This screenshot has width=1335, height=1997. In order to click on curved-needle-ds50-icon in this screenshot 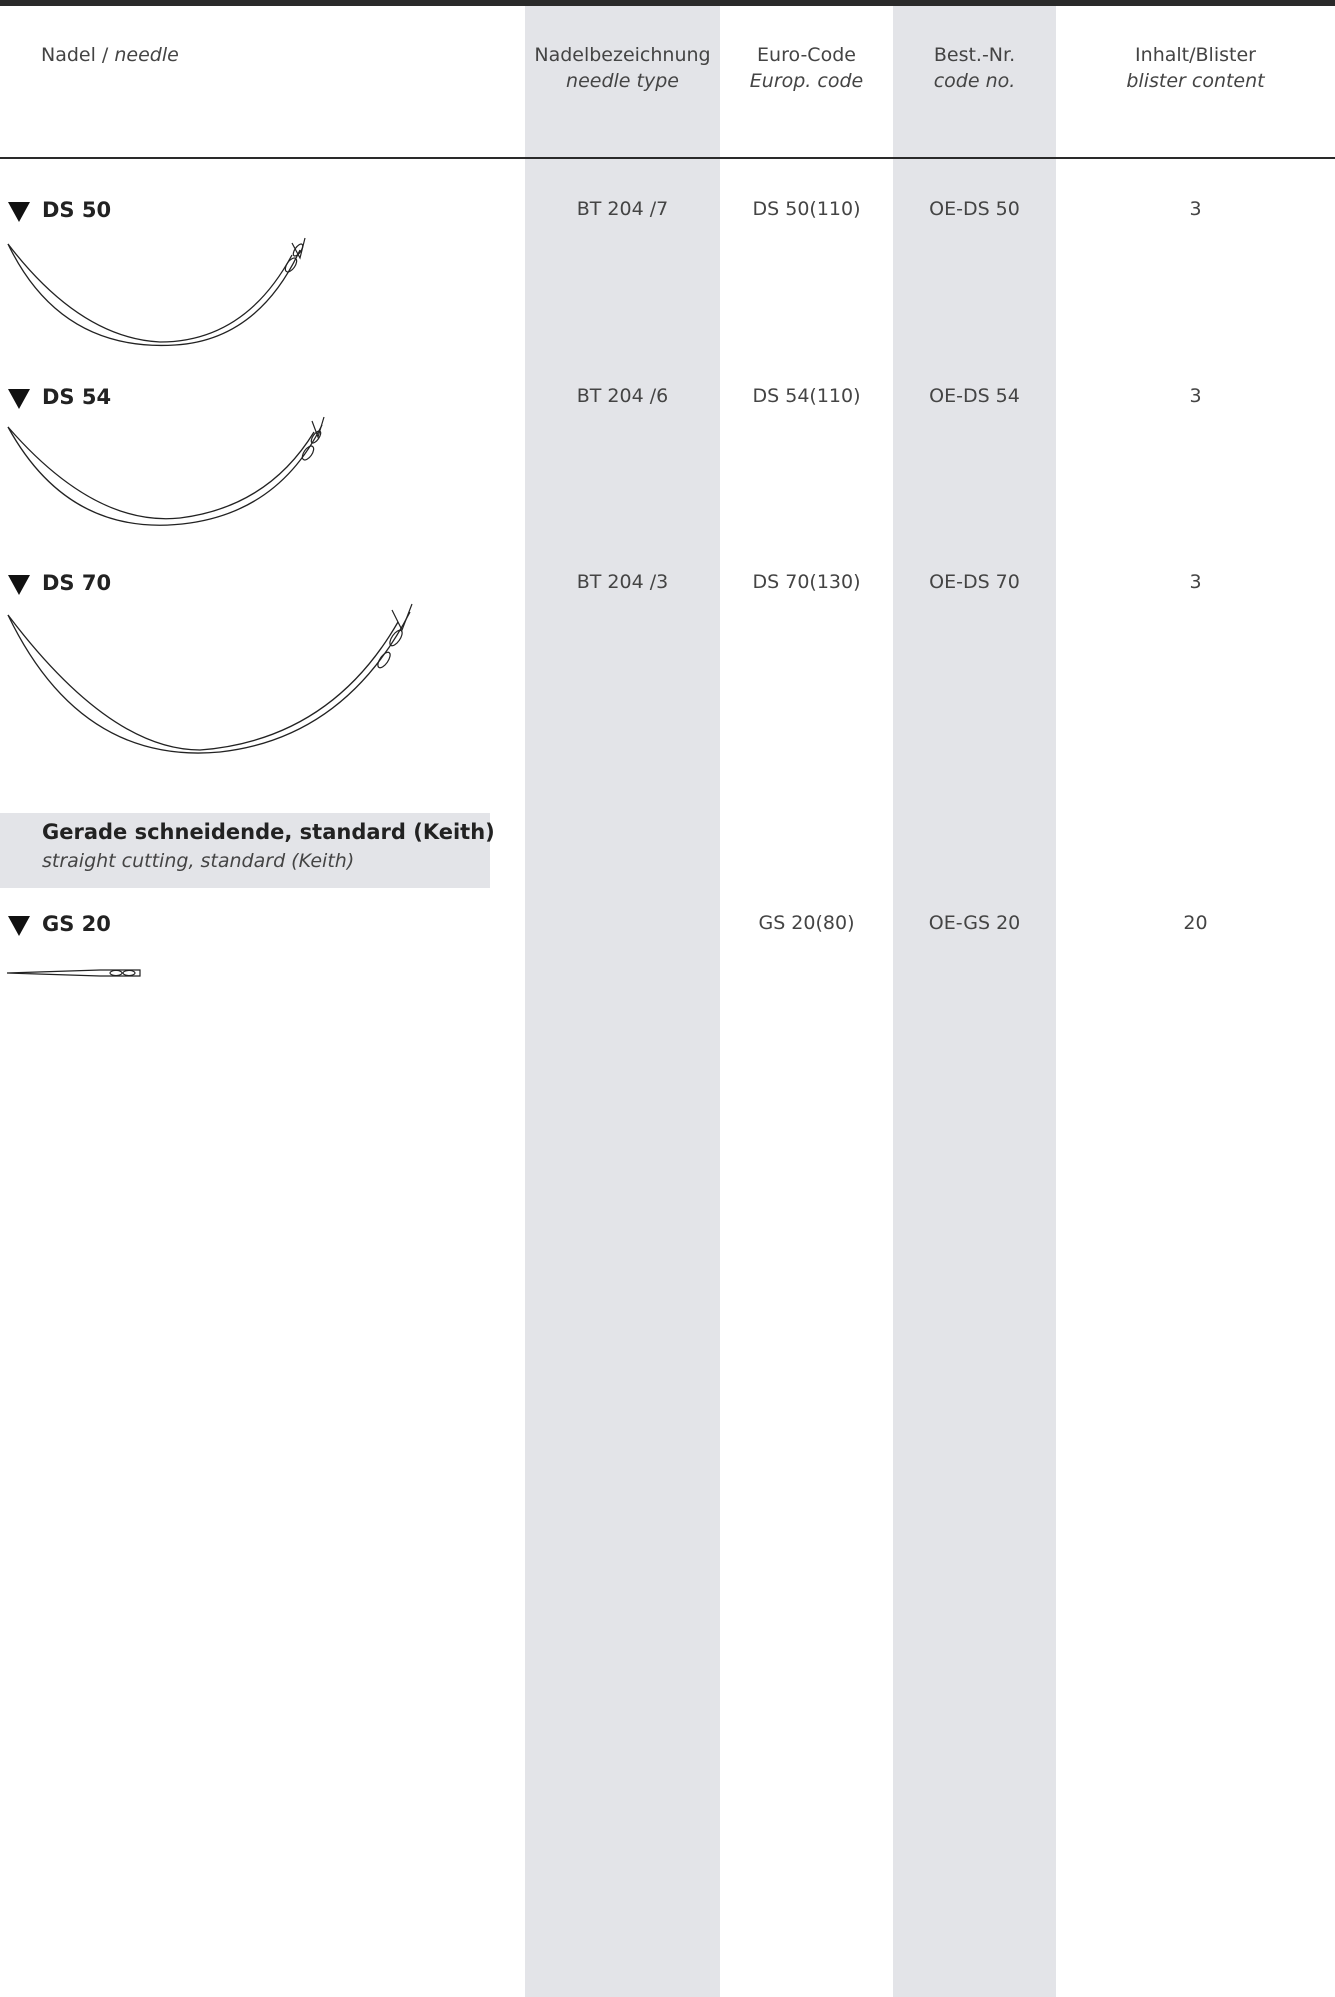, I will do `click(156, 292)`.